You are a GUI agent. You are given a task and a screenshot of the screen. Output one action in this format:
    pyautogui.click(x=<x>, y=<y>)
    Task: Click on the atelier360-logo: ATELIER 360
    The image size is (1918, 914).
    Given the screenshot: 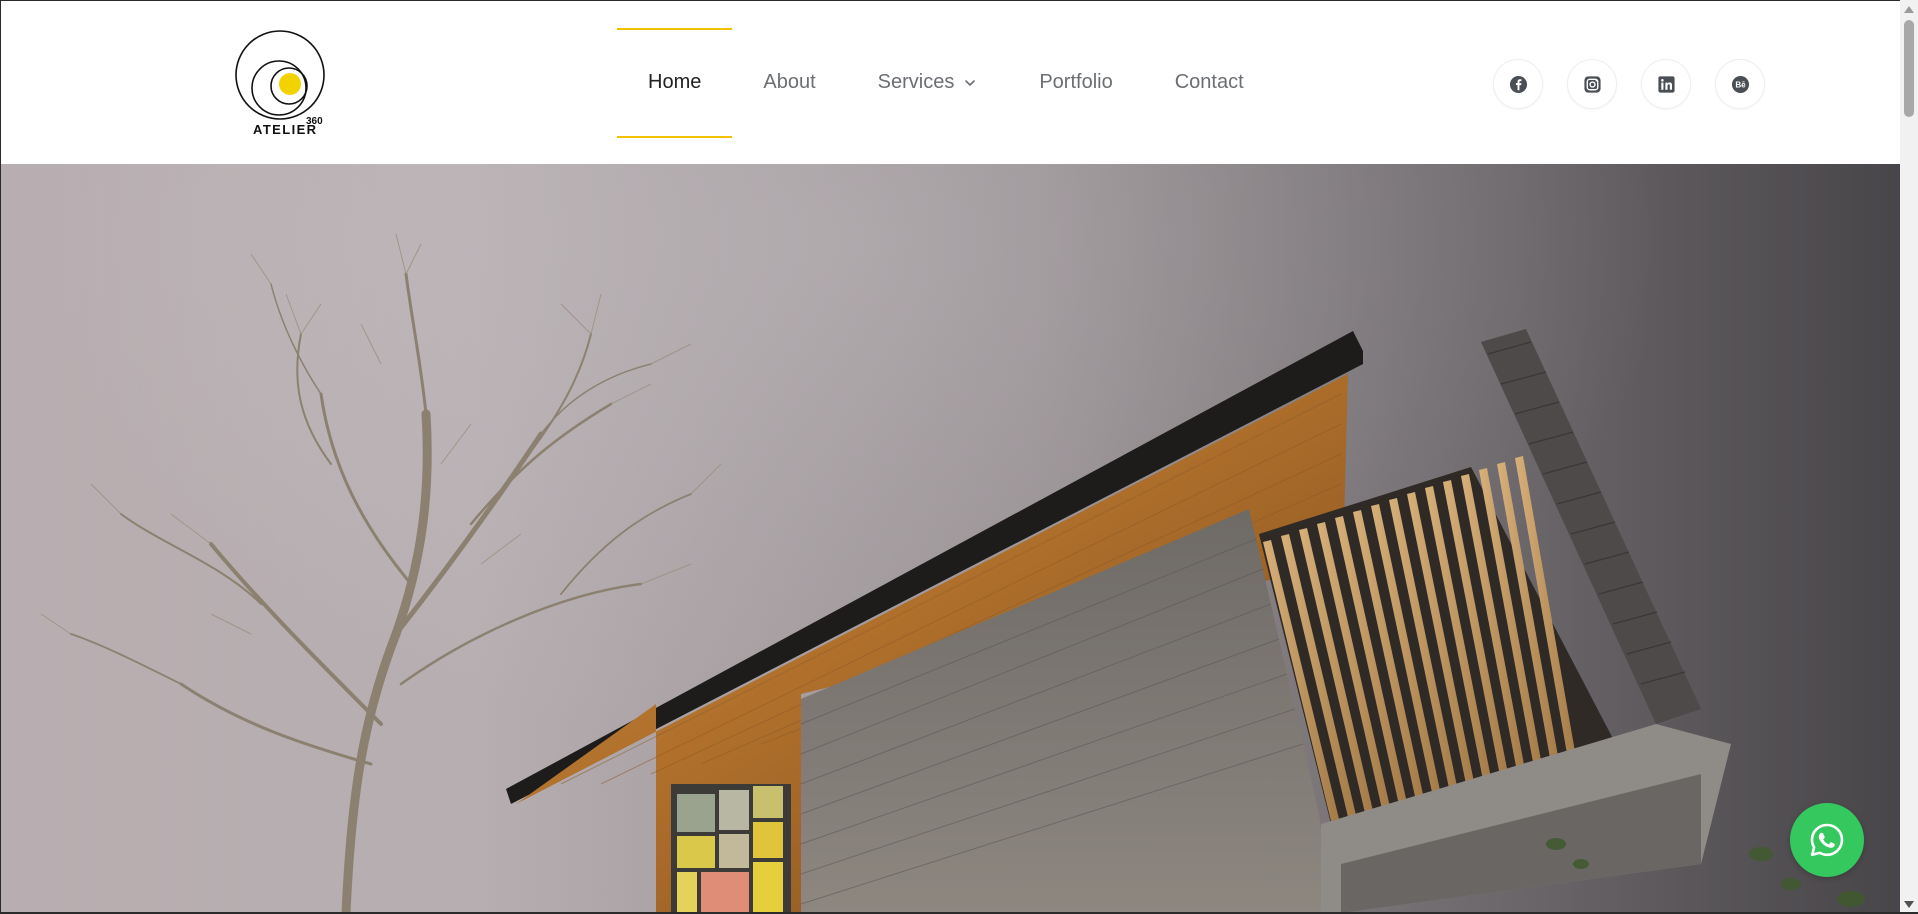 What is the action you would take?
    pyautogui.click(x=281, y=84)
    